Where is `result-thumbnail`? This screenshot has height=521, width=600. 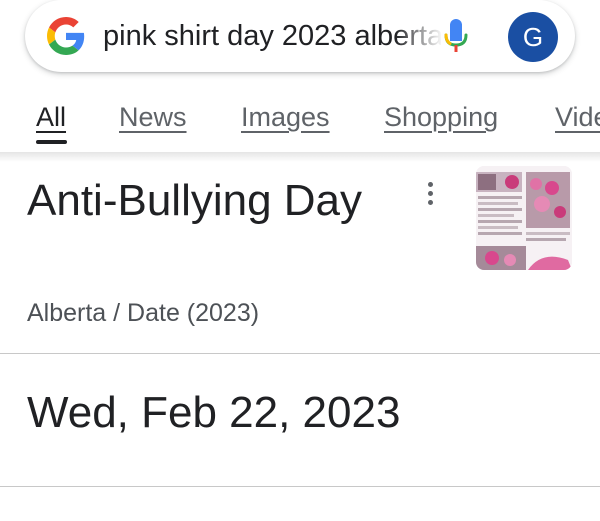
result-thumbnail is located at coordinates (524, 218).